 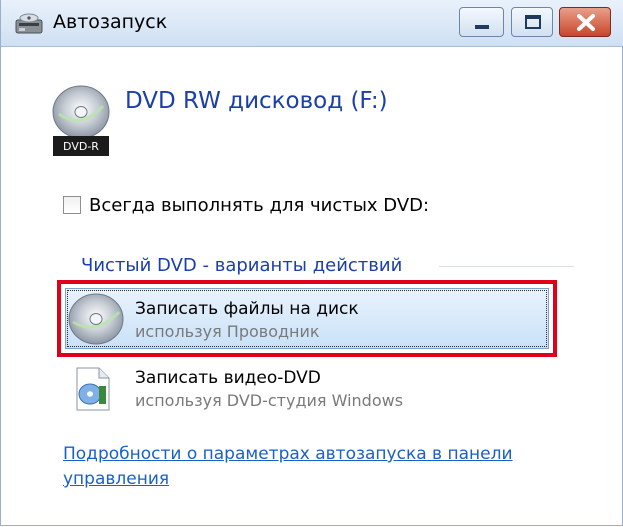 I want to click on minimize-button, so click(x=481, y=22).